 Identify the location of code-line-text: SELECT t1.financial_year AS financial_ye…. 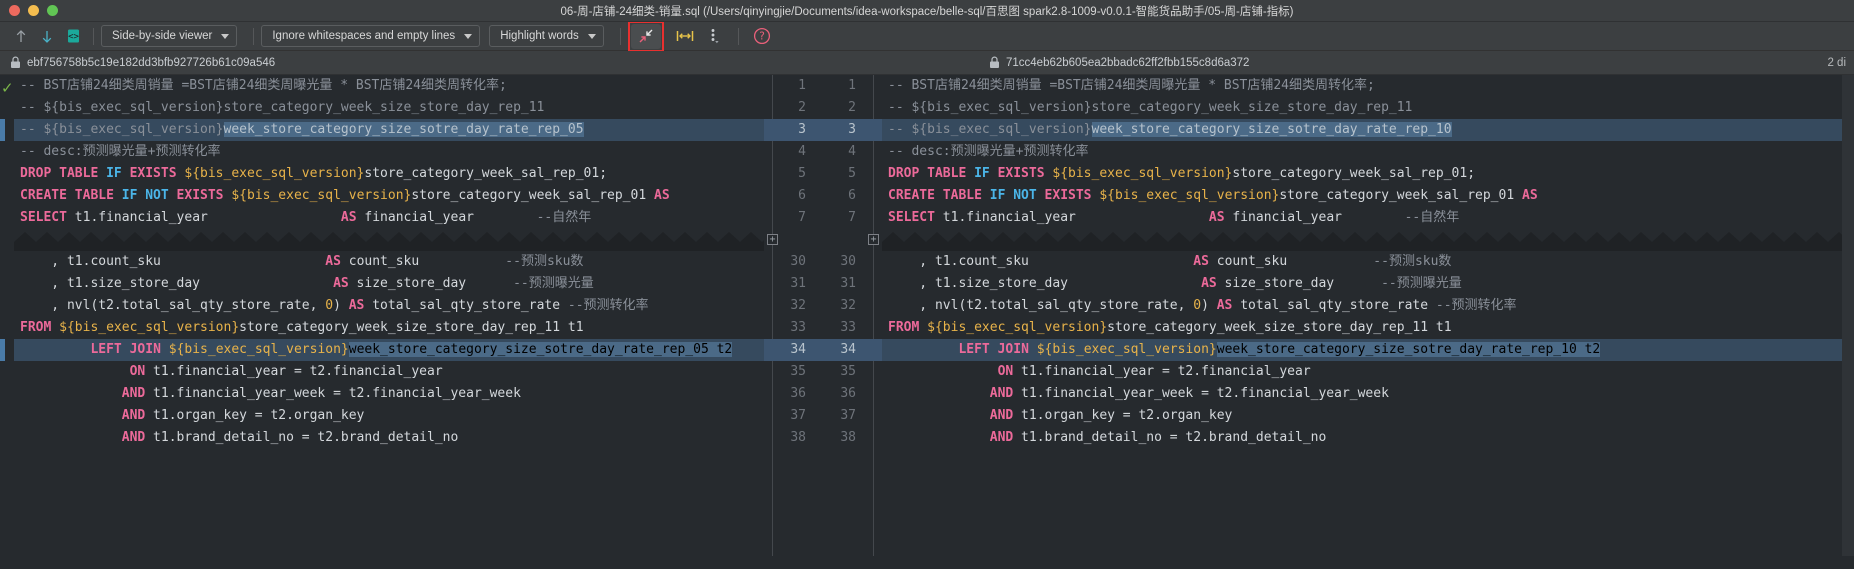
(389, 218).